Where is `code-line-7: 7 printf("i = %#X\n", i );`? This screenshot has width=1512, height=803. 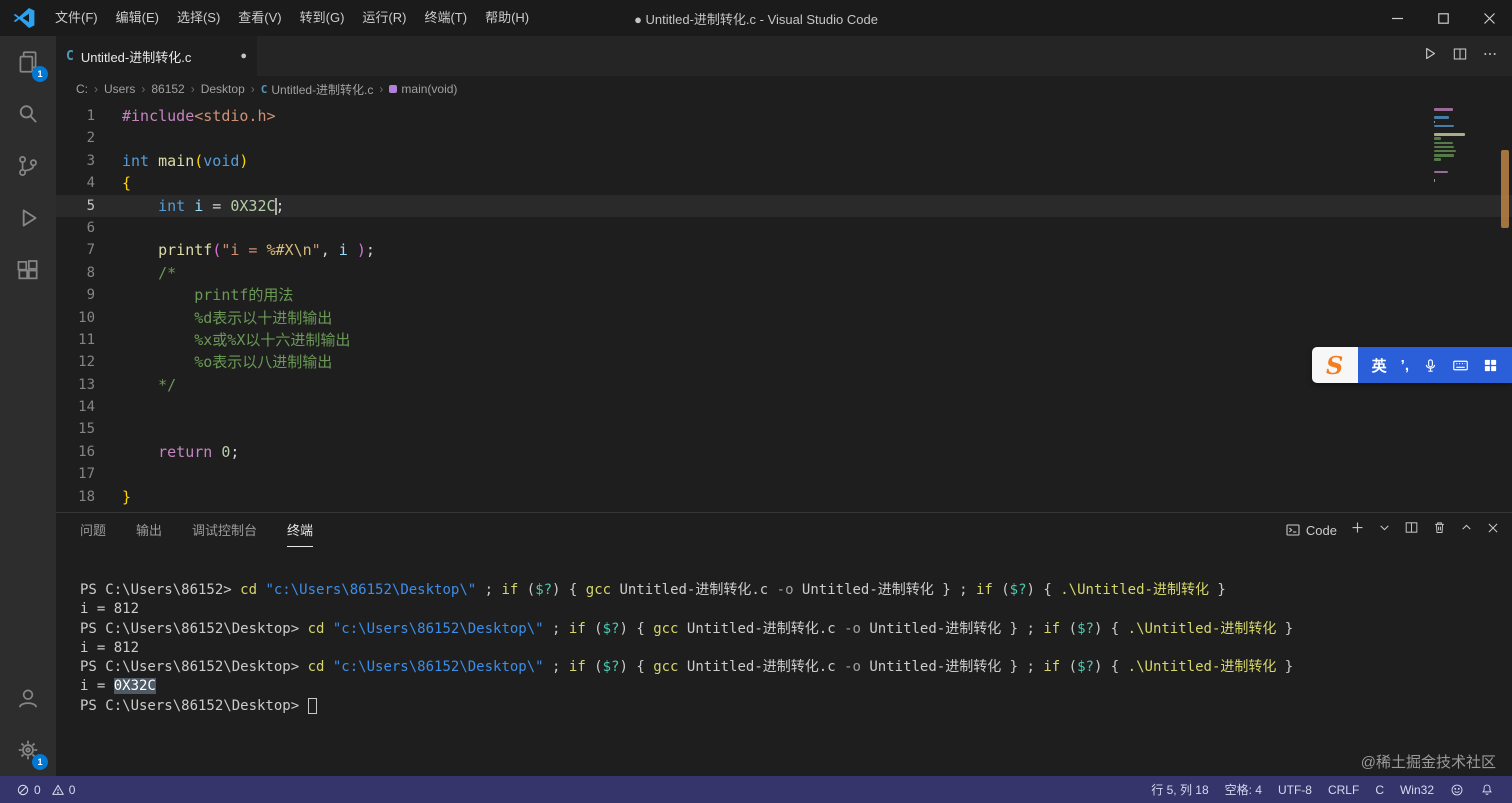
code-line-7: 7 printf("i = %#X\n", i ); is located at coordinates (784, 250).